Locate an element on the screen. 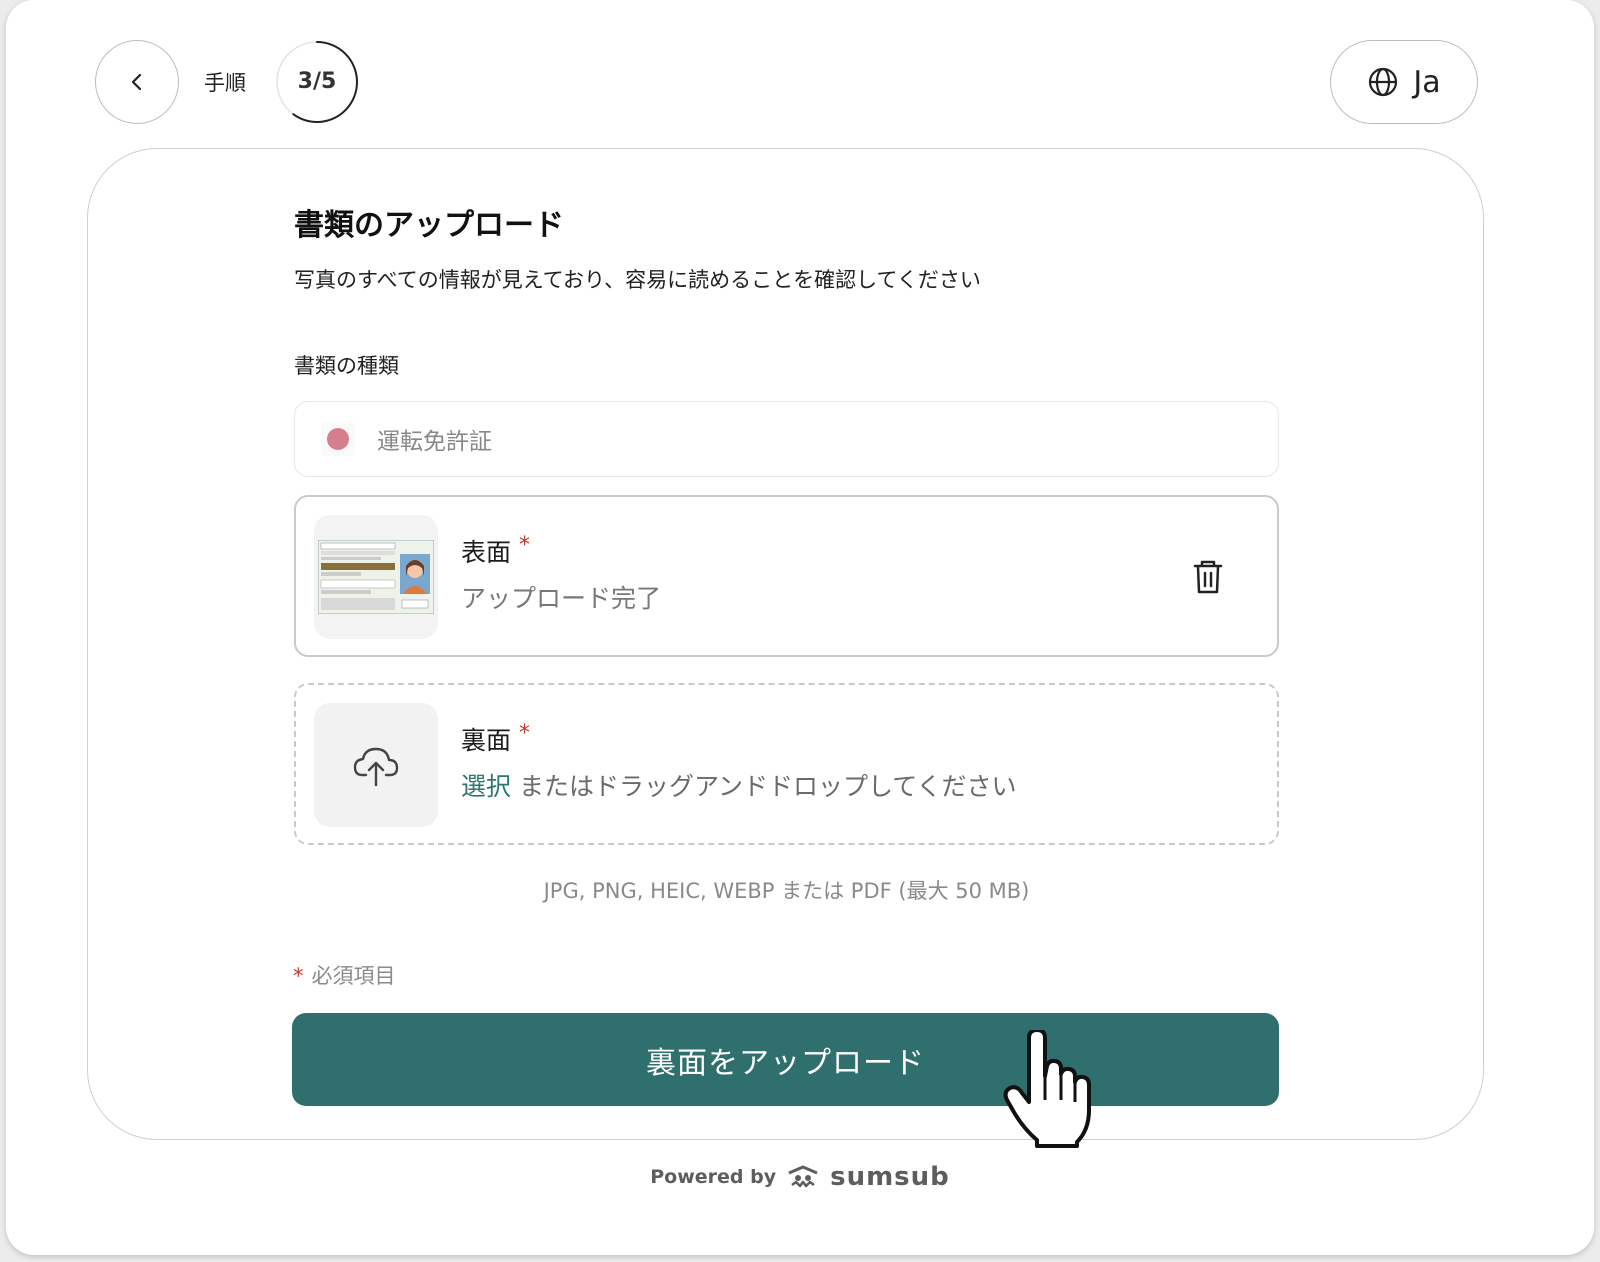 This screenshot has height=1262, width=1600. drag-drop-text: またはドラッグアンドドロップしてください is located at coordinates (764, 786).